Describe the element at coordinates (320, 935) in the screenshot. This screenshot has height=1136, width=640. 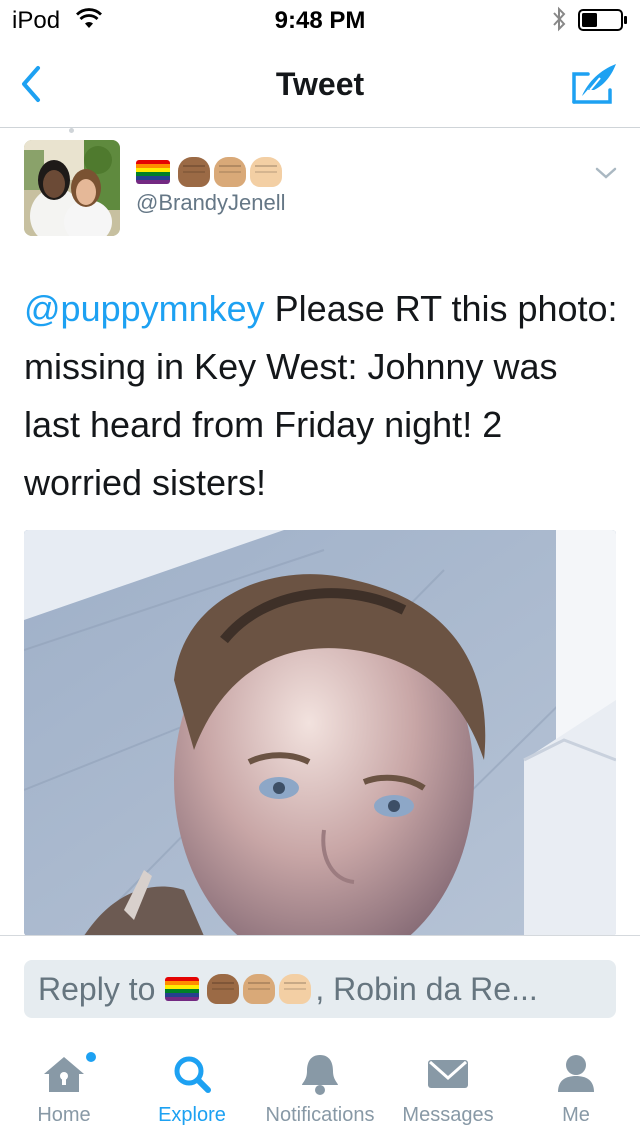
I see `divider` at that location.